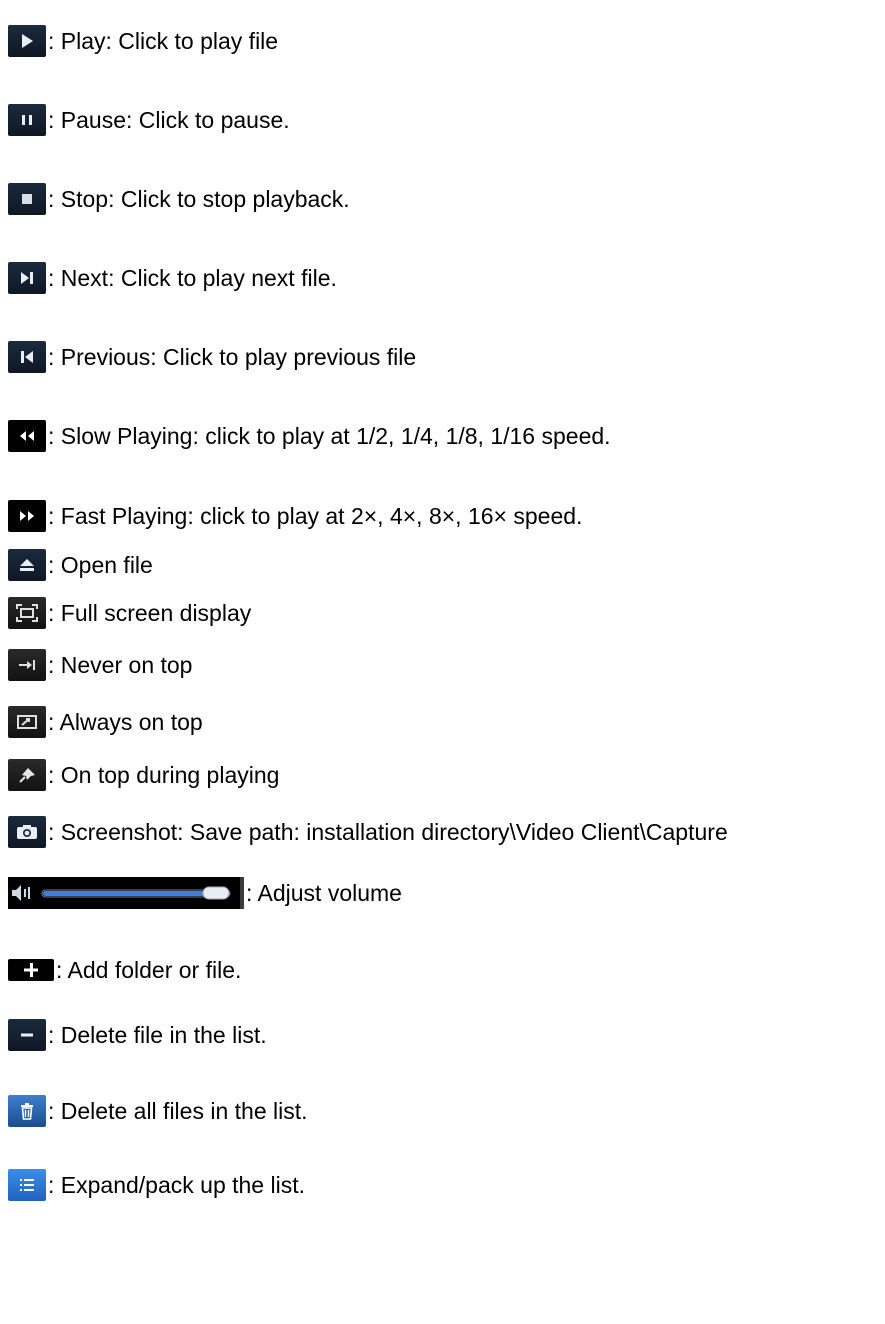  Describe the element at coordinates (27, 775) in the screenshot. I see `on-top-during-playing-icon` at that location.